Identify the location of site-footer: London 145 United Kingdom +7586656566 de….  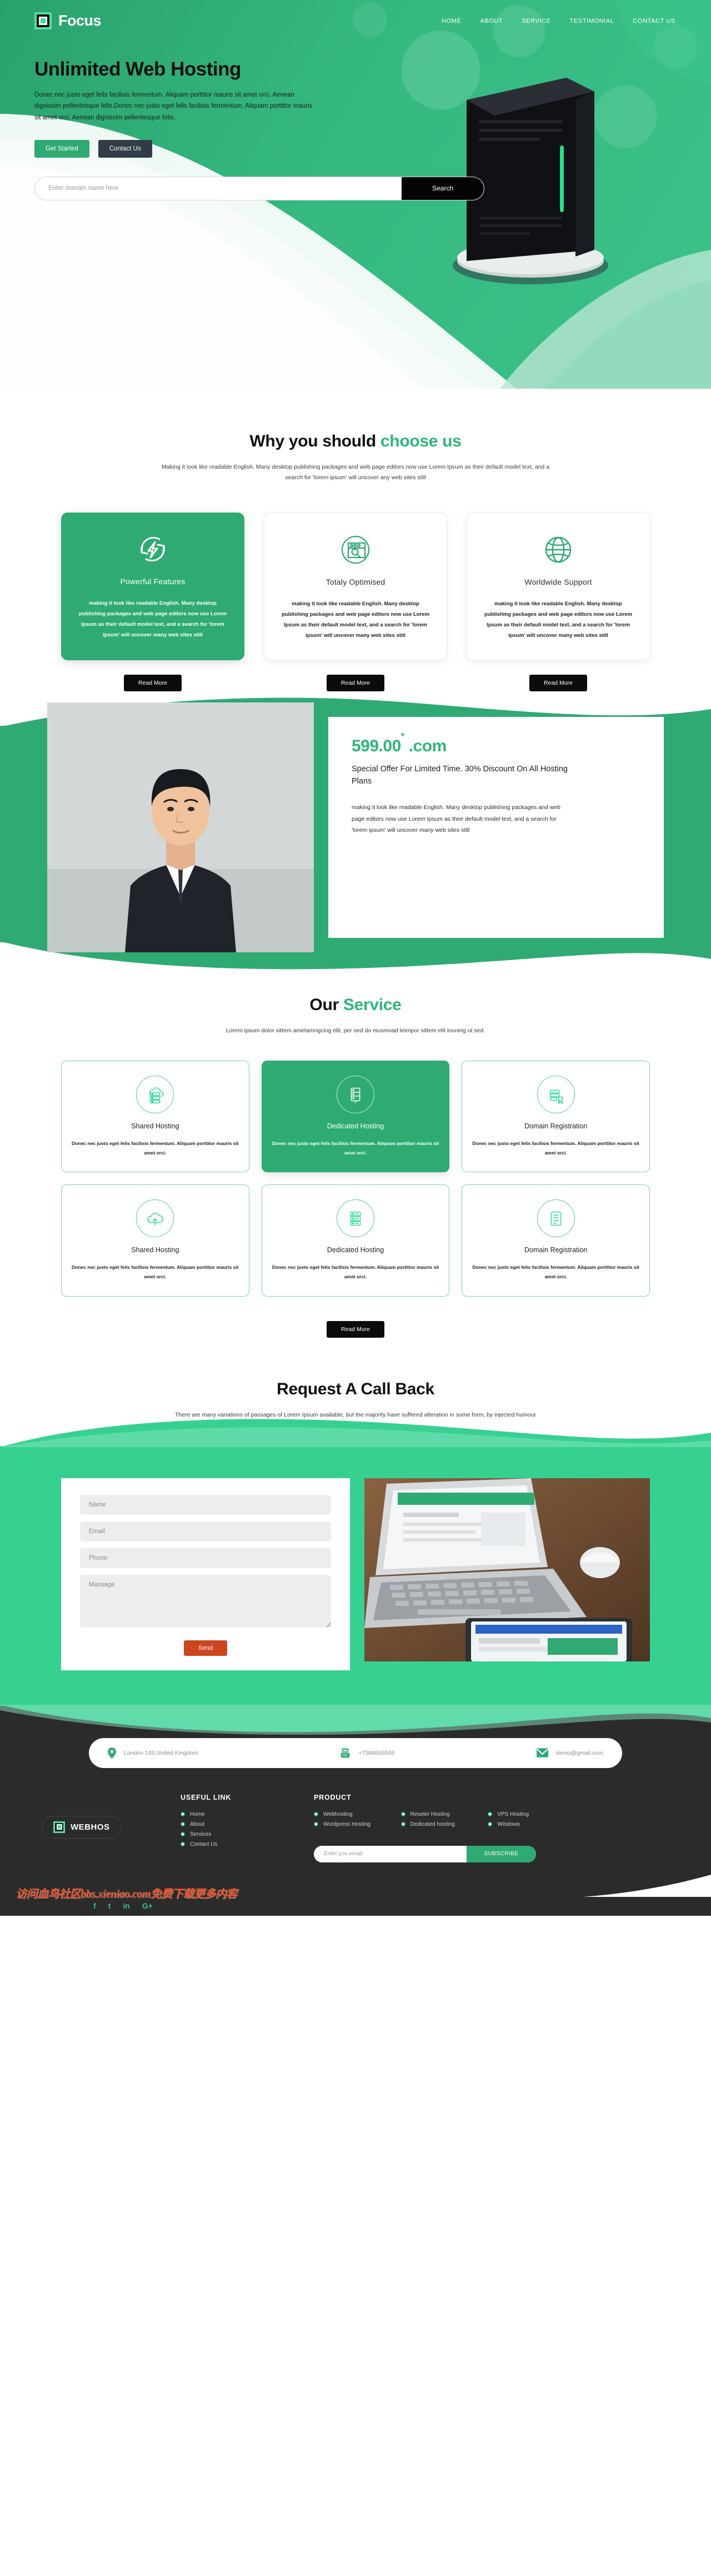
(355, 1810).